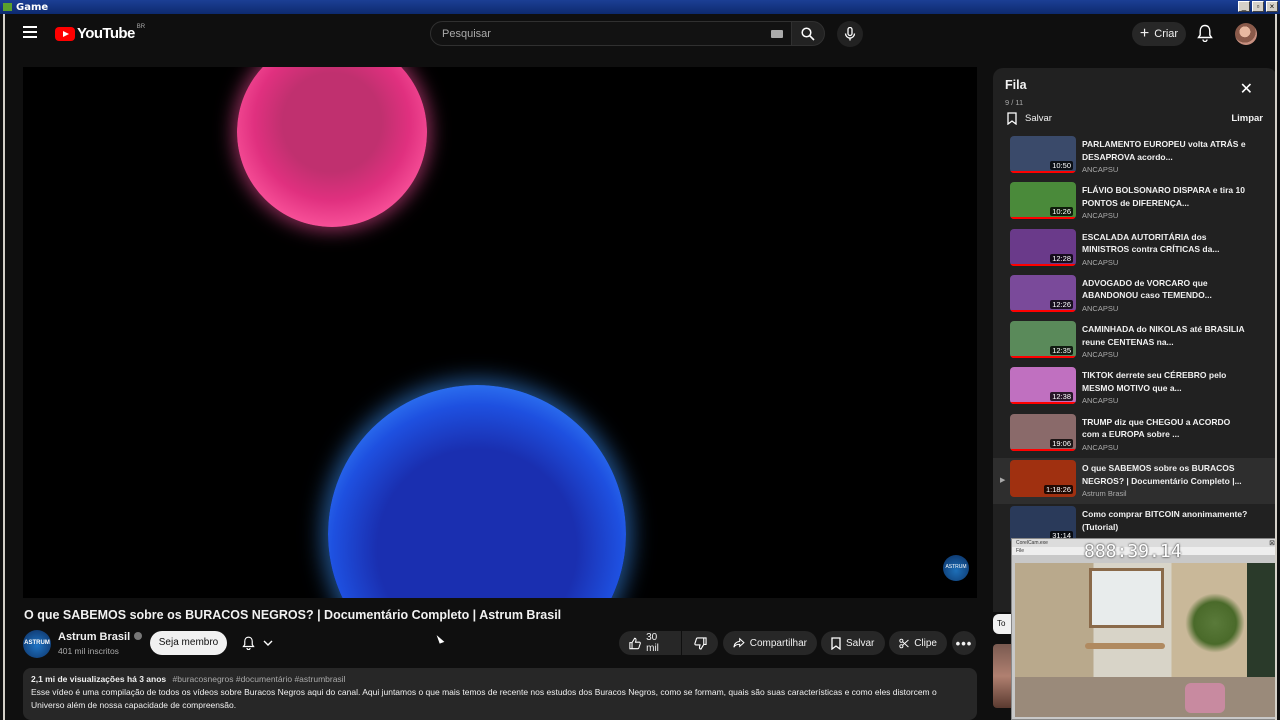 This screenshot has height=720, width=1280. What do you see at coordinates (1061, 165) in the screenshot?
I see `queue-duration: 10:50` at bounding box center [1061, 165].